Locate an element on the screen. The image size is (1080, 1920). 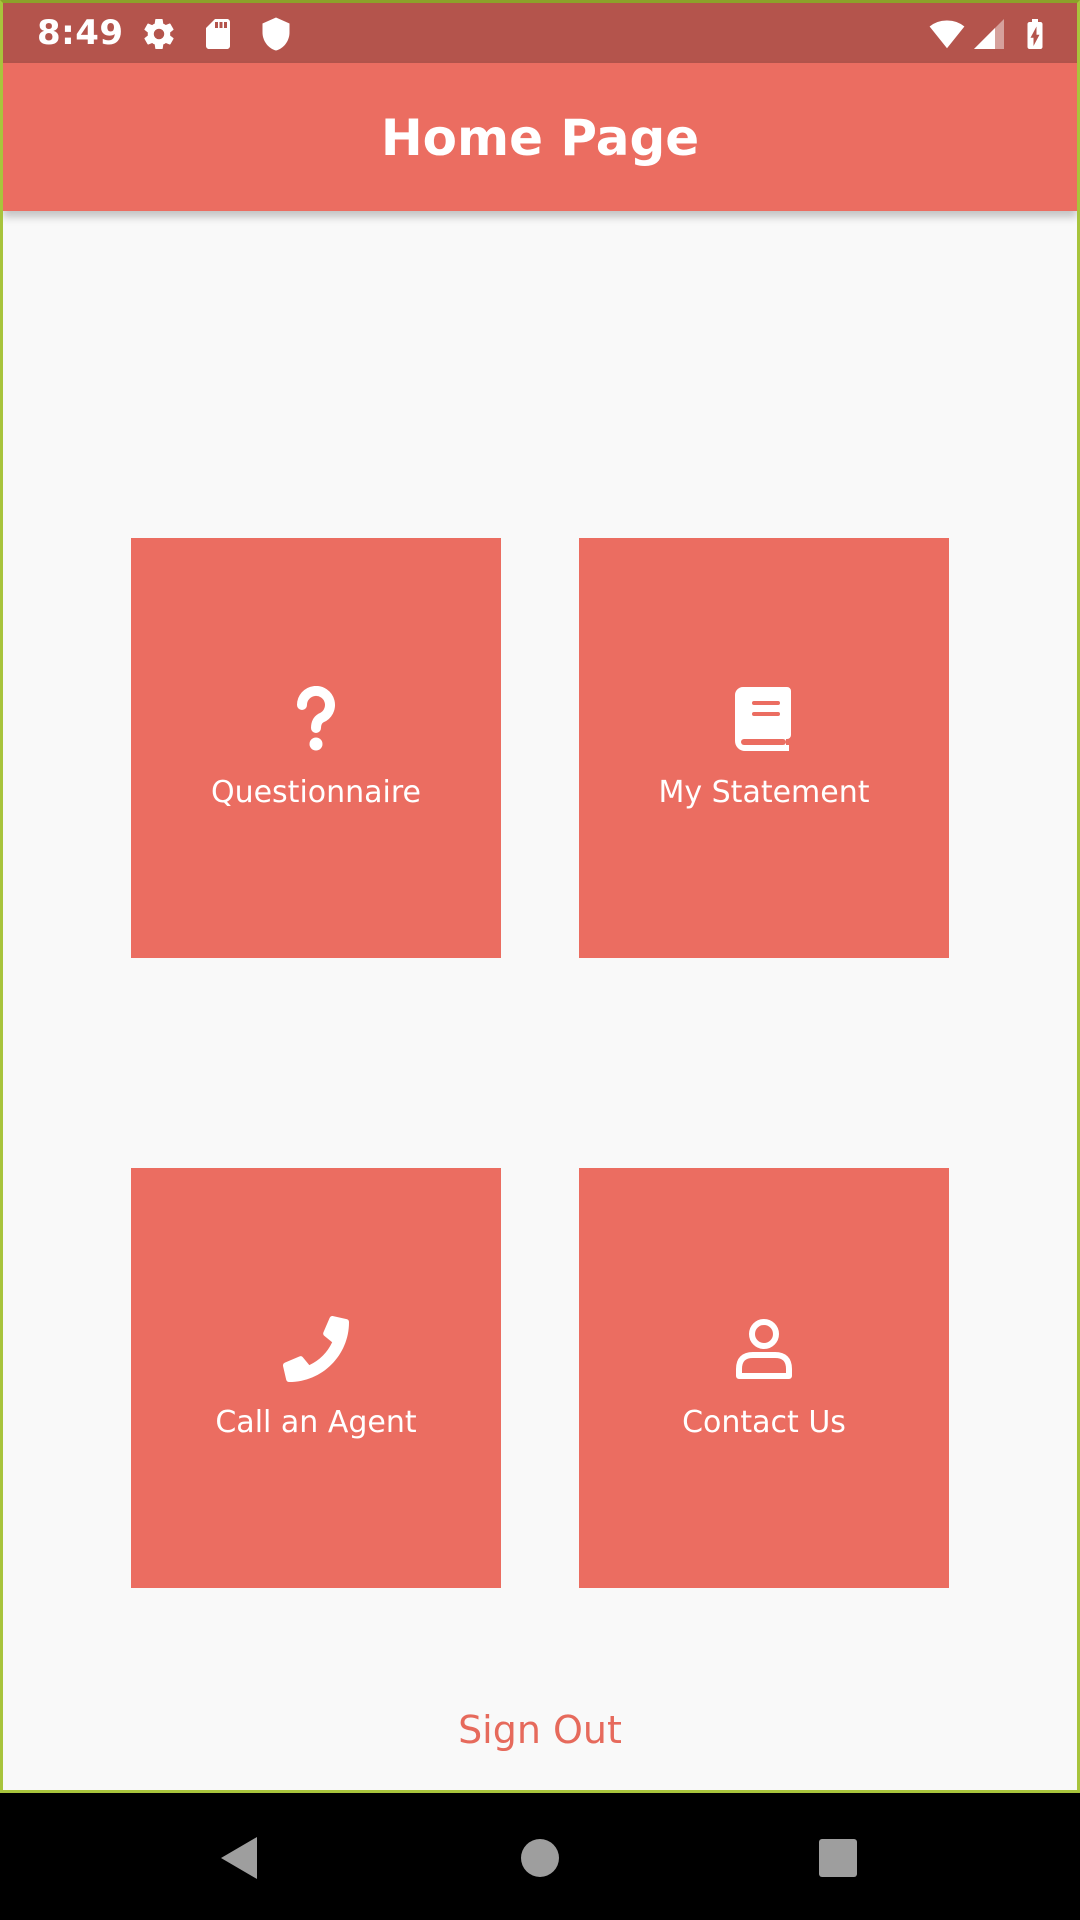
book-icon is located at coordinates (764, 719).